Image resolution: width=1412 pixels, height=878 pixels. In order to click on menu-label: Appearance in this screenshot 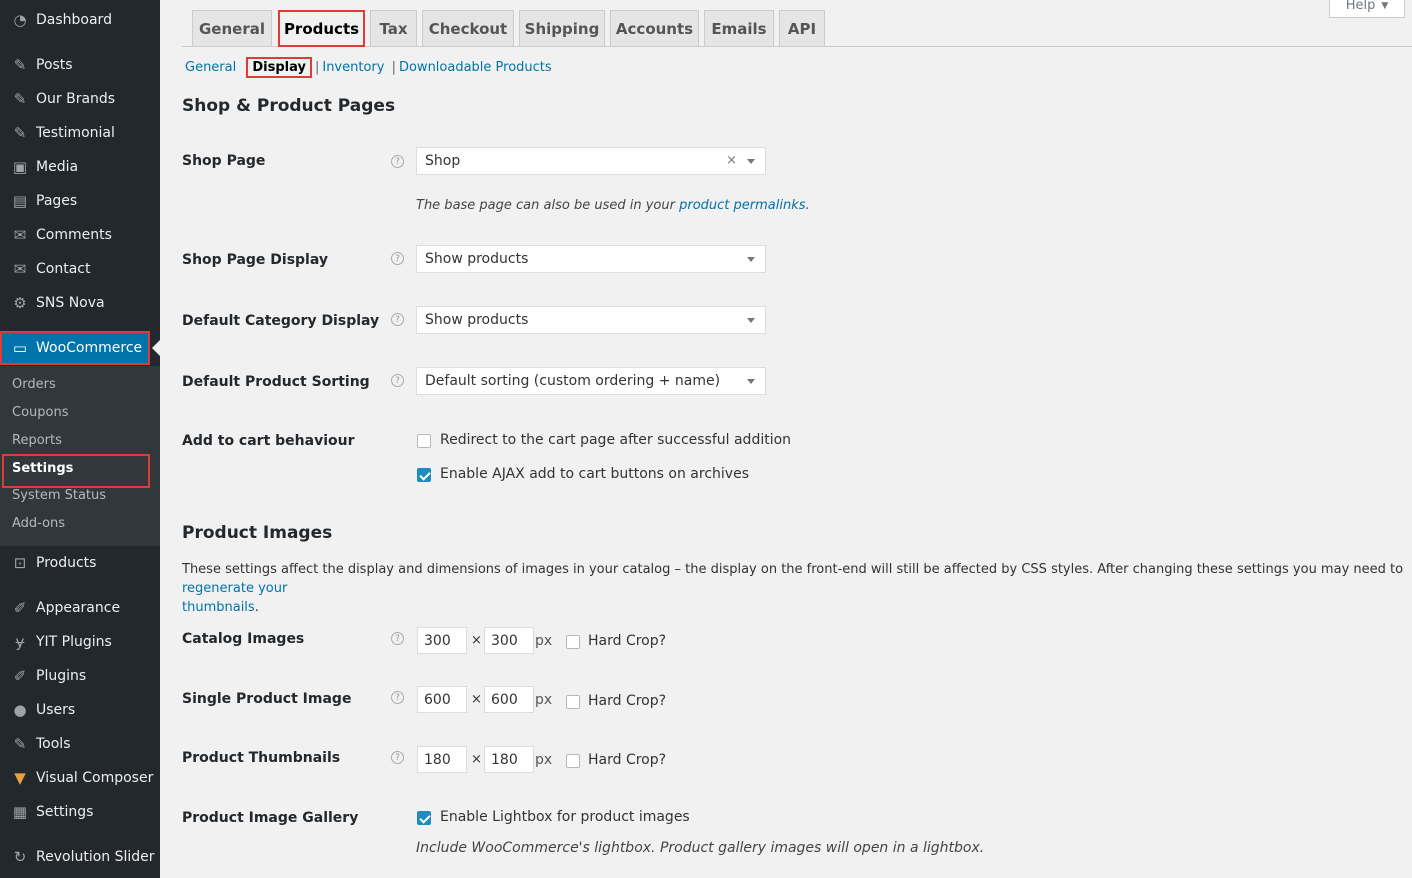, I will do `click(78, 608)`.